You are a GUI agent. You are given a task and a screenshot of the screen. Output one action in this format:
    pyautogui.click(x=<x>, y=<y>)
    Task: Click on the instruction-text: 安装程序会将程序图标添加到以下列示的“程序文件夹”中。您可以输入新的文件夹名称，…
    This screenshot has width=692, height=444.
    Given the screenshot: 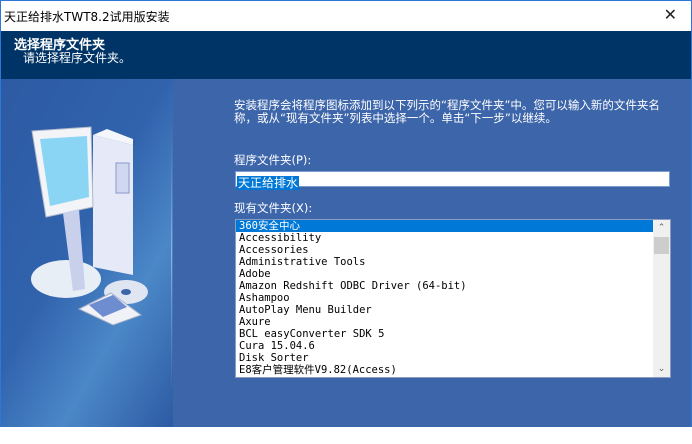 What is the action you would take?
    pyautogui.click(x=447, y=111)
    